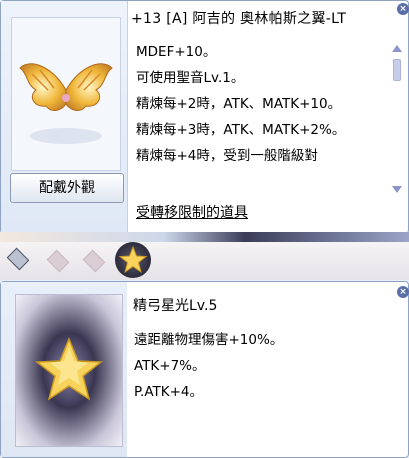  Describe the element at coordinates (66, 94) in the screenshot. I see `golden-wings-icon` at that location.